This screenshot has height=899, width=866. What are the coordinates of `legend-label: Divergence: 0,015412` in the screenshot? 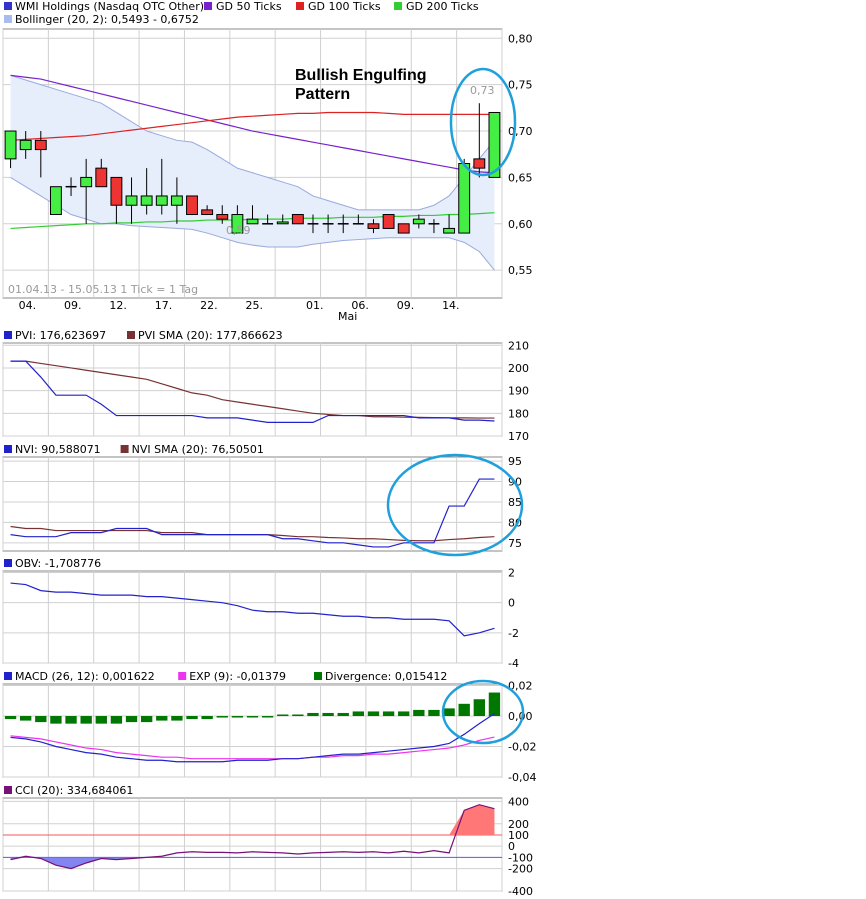 It's located at (386, 676).